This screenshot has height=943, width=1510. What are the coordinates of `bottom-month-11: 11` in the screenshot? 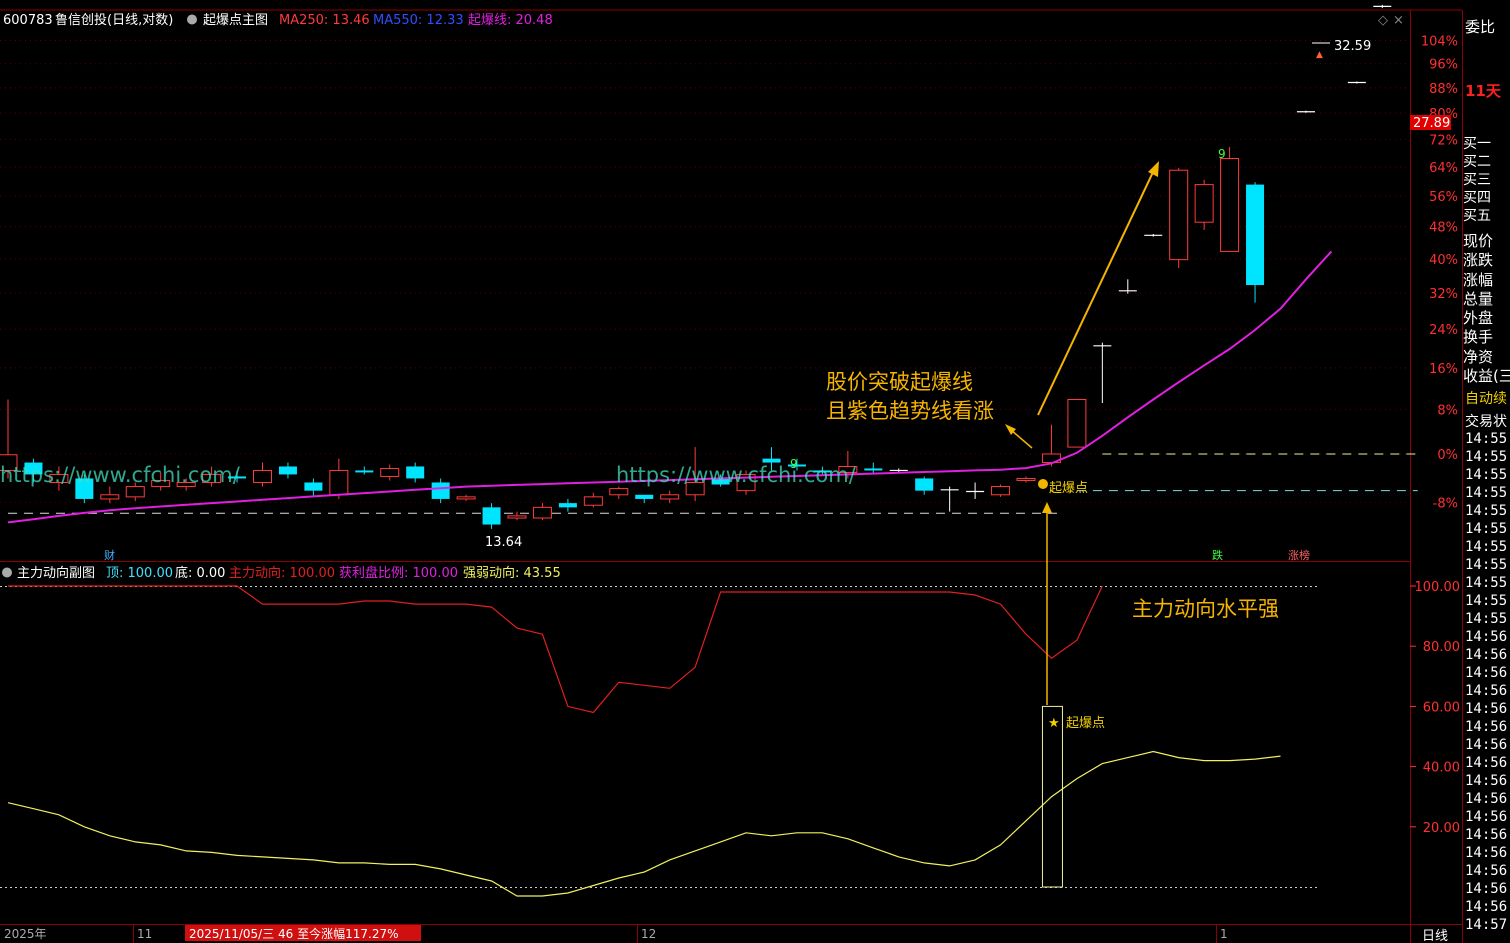 It's located at (144, 934).